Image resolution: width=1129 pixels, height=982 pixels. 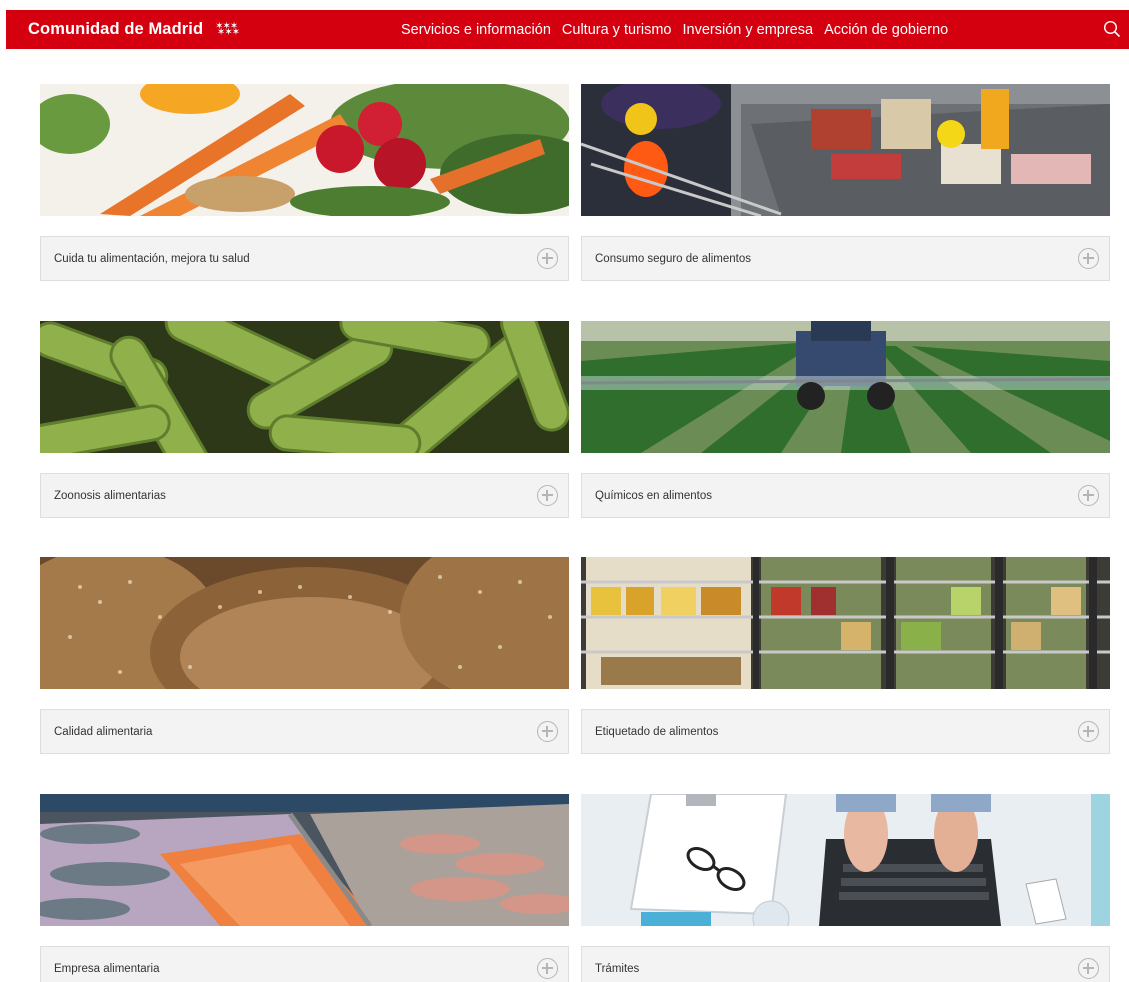 What do you see at coordinates (1112, 29) in the screenshot?
I see `search-icon` at bounding box center [1112, 29].